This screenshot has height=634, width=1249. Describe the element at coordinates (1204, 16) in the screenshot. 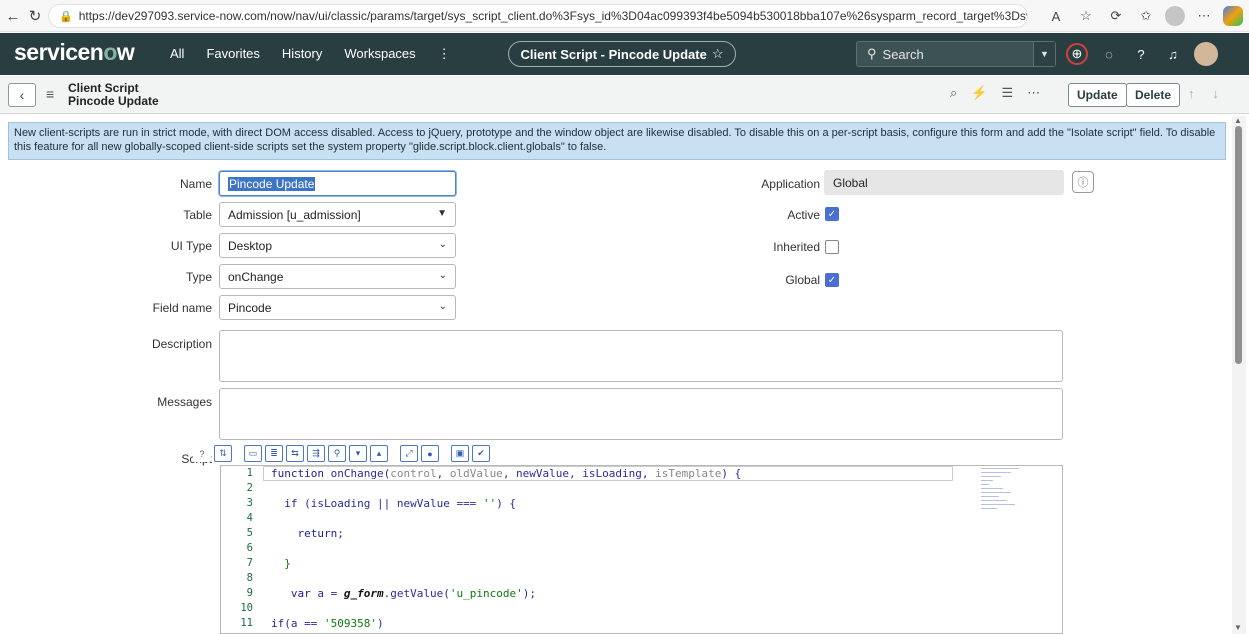

I see `more-icon: ⋯` at that location.